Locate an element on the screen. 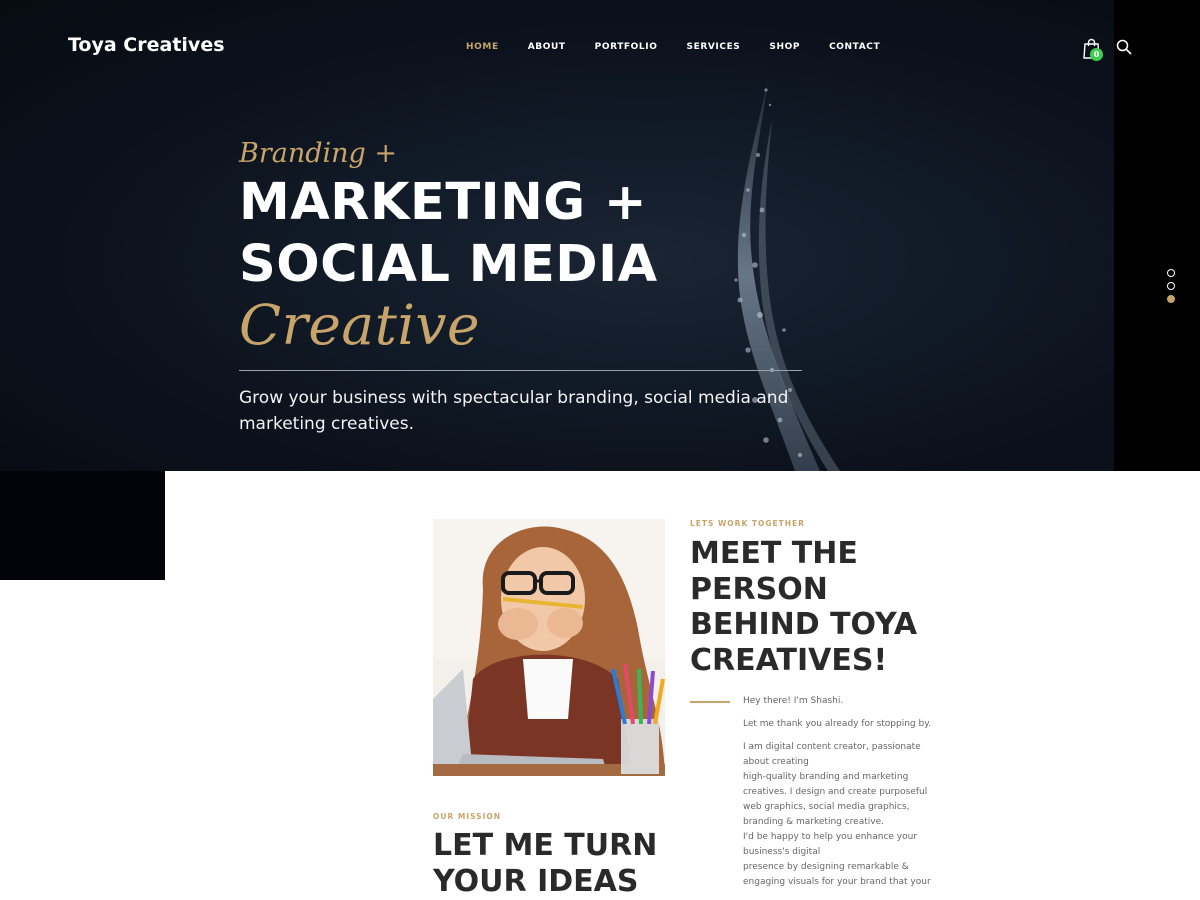  slider-dot-active is located at coordinates (1171, 299).